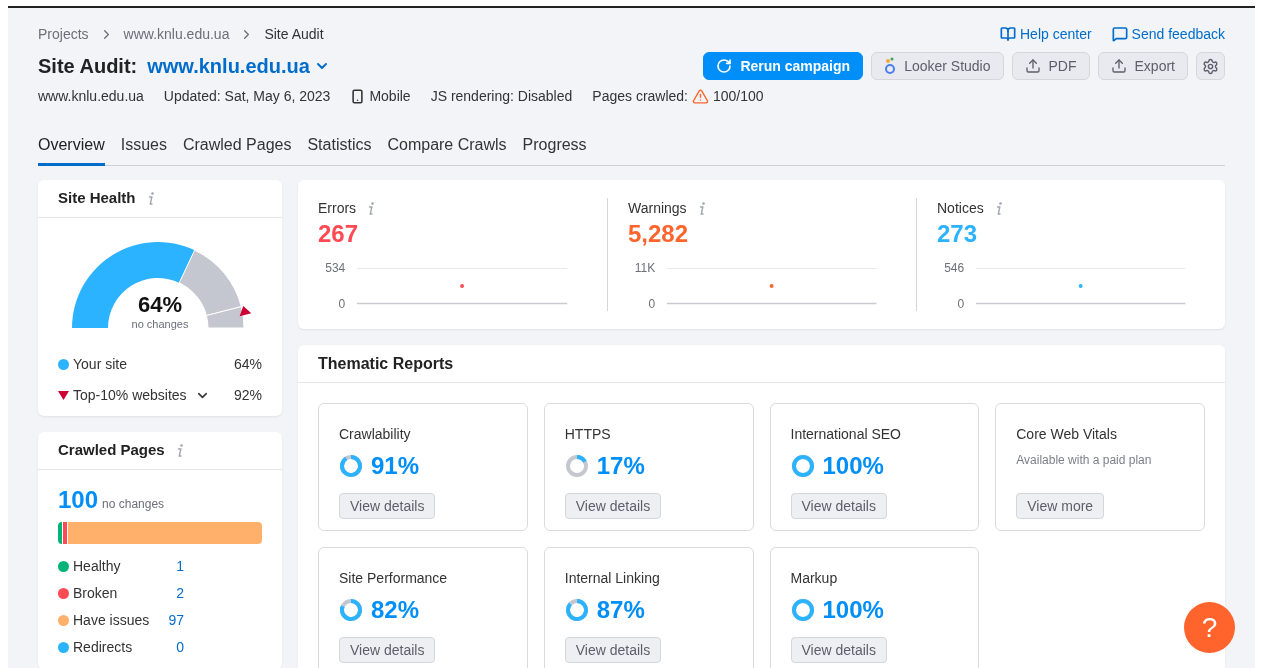 Image resolution: width=1261 pixels, height=668 pixels. I want to click on axis-tick-label: 546, so click(954, 268).